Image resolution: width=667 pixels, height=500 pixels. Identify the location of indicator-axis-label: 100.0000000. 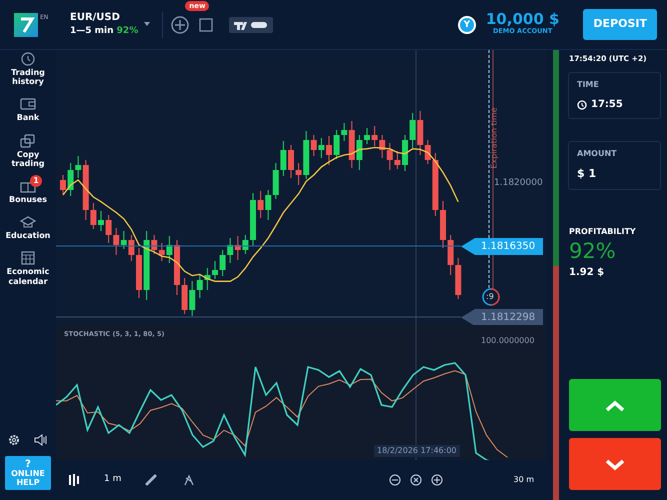
(507, 341).